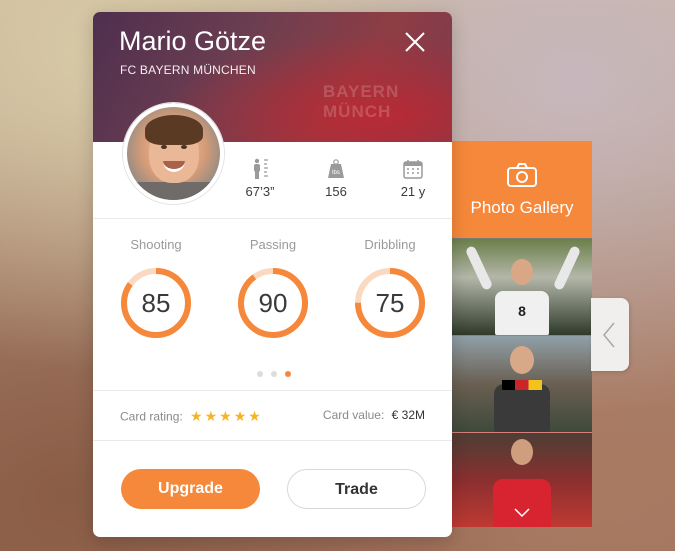 This screenshot has height=551, width=675. I want to click on skill-shooting: Shooting 85, so click(156, 288).